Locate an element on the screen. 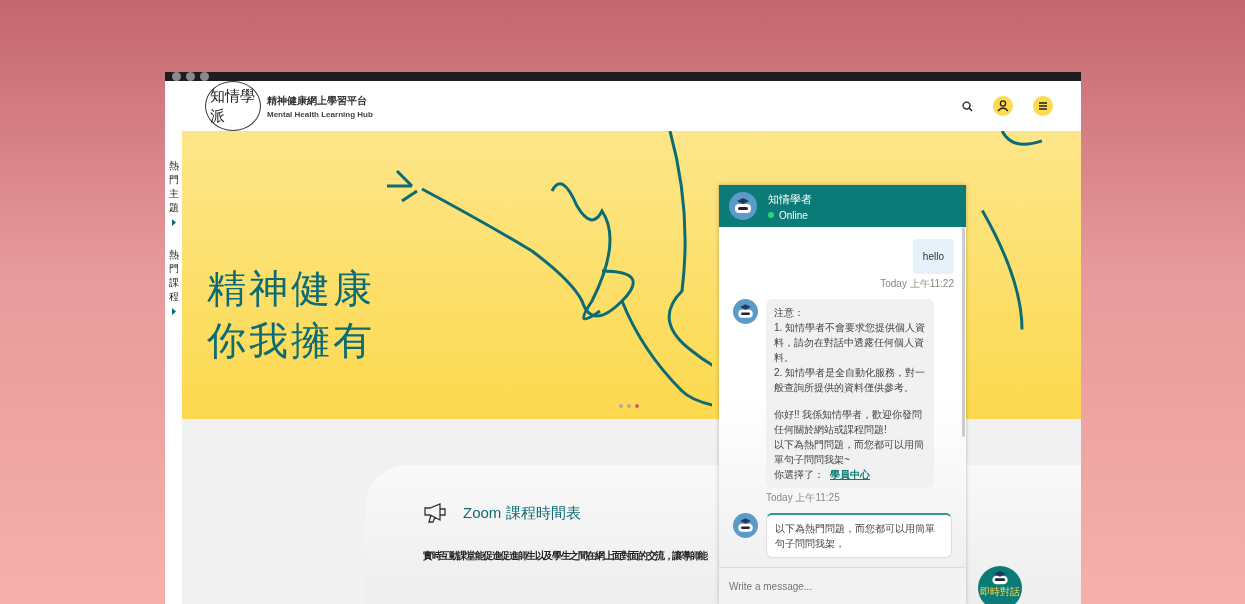 The height and width of the screenshot is (604, 1245). status-text: Online is located at coordinates (793, 215).